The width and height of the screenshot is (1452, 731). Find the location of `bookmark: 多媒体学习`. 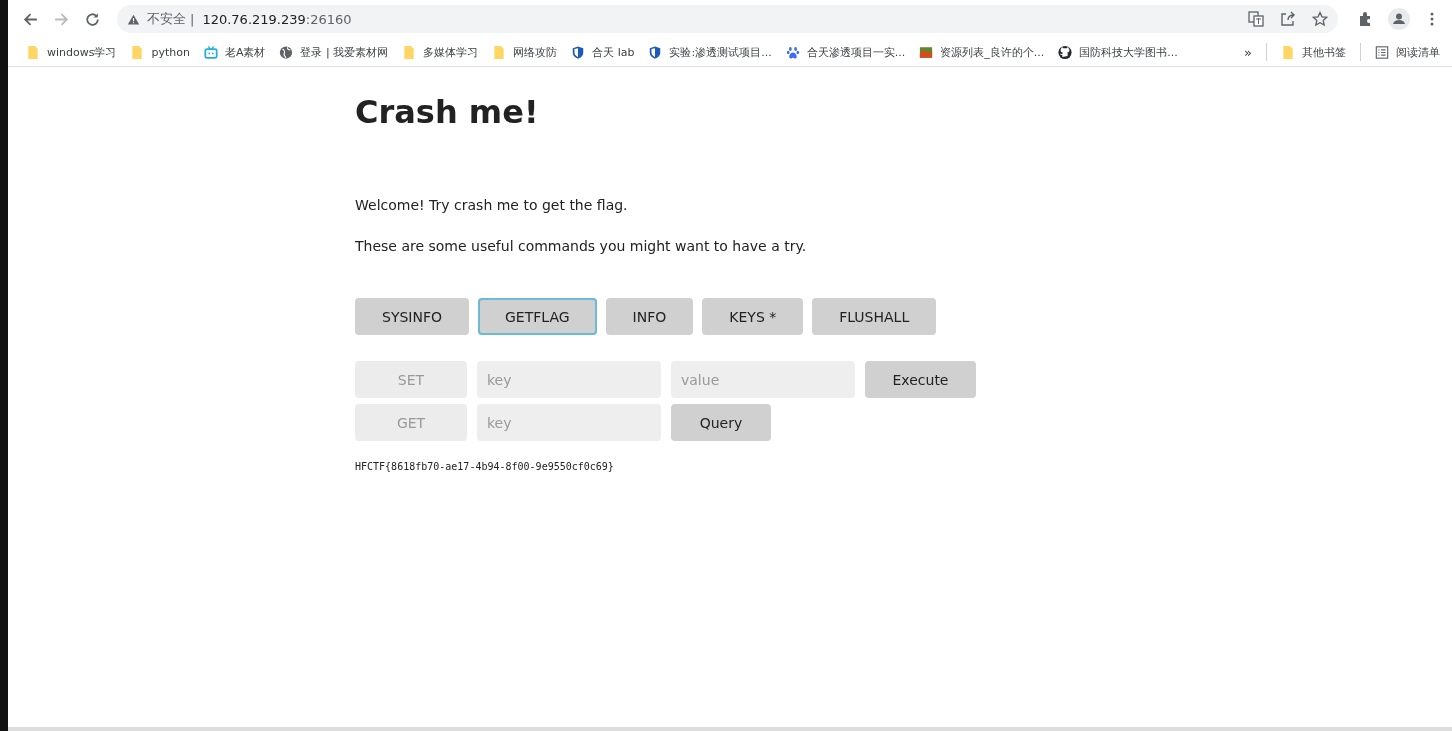

bookmark: 多媒体学习 is located at coordinates (440, 52).